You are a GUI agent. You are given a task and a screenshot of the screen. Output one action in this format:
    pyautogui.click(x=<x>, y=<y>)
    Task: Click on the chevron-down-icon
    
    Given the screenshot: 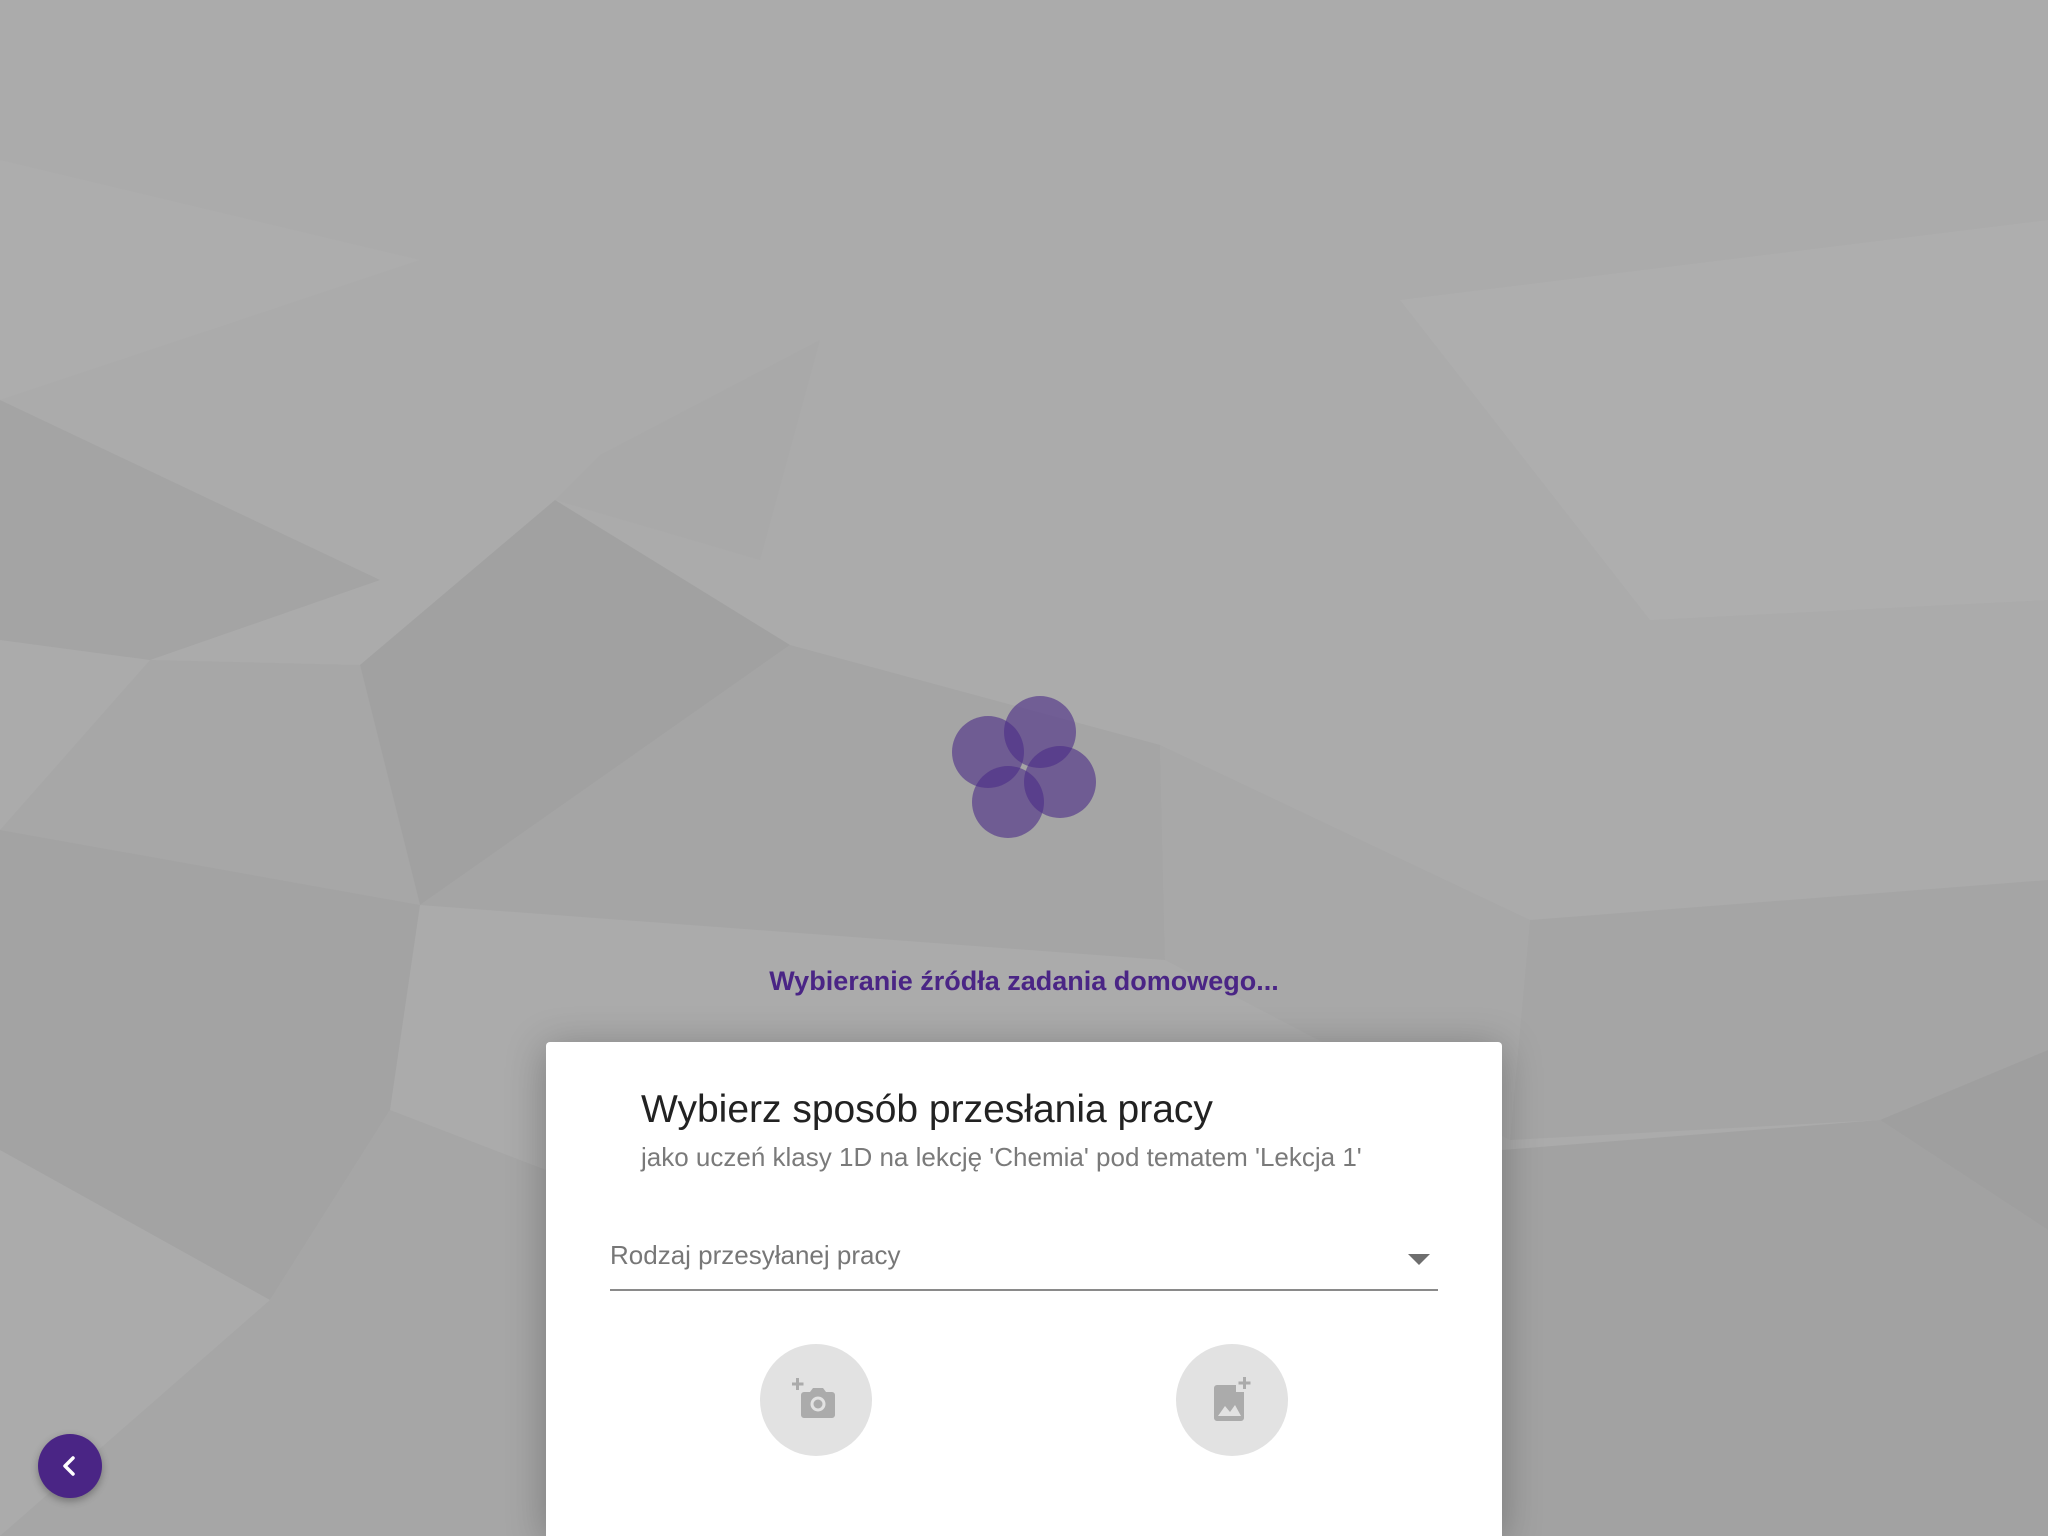 What is the action you would take?
    pyautogui.click(x=1419, y=1259)
    